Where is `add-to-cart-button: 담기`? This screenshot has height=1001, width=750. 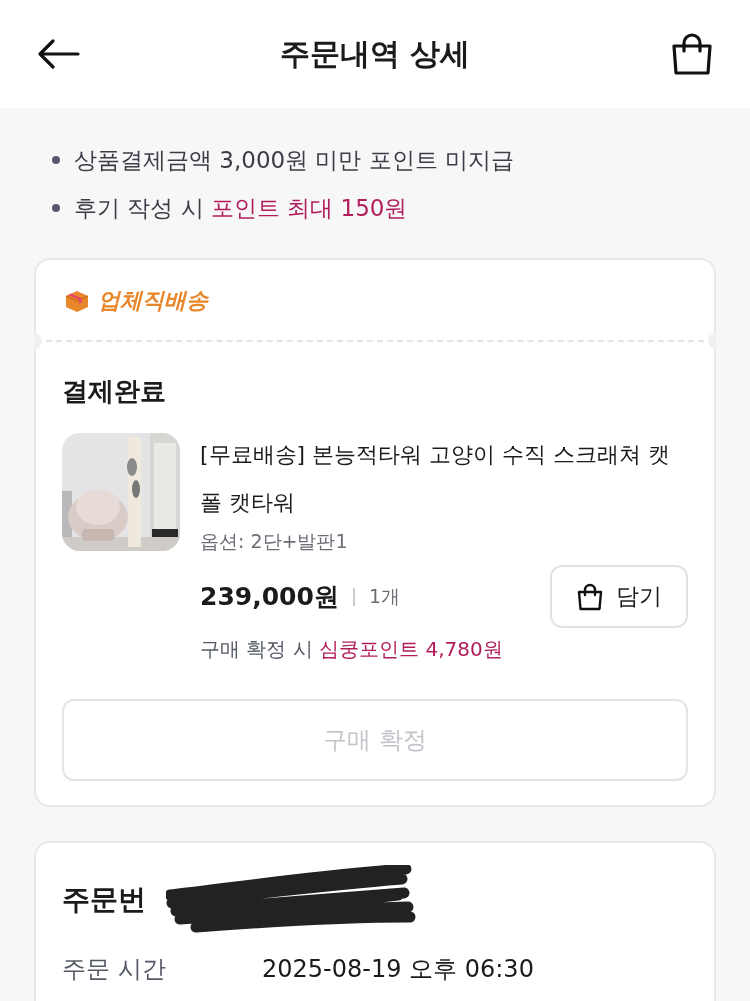 add-to-cart-button: 담기 is located at coordinates (619, 596).